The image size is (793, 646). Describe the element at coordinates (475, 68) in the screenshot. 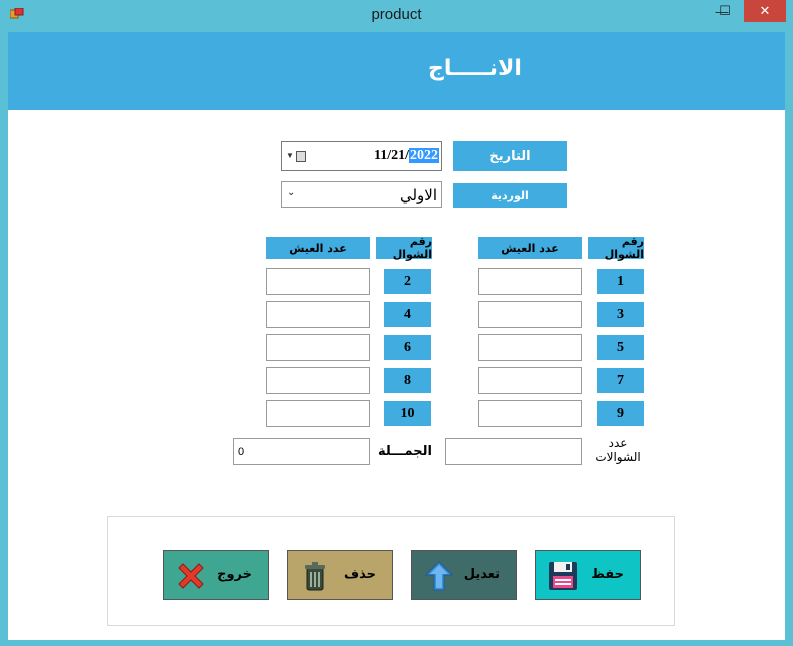

I see `page-title: الانـــــاج` at that location.